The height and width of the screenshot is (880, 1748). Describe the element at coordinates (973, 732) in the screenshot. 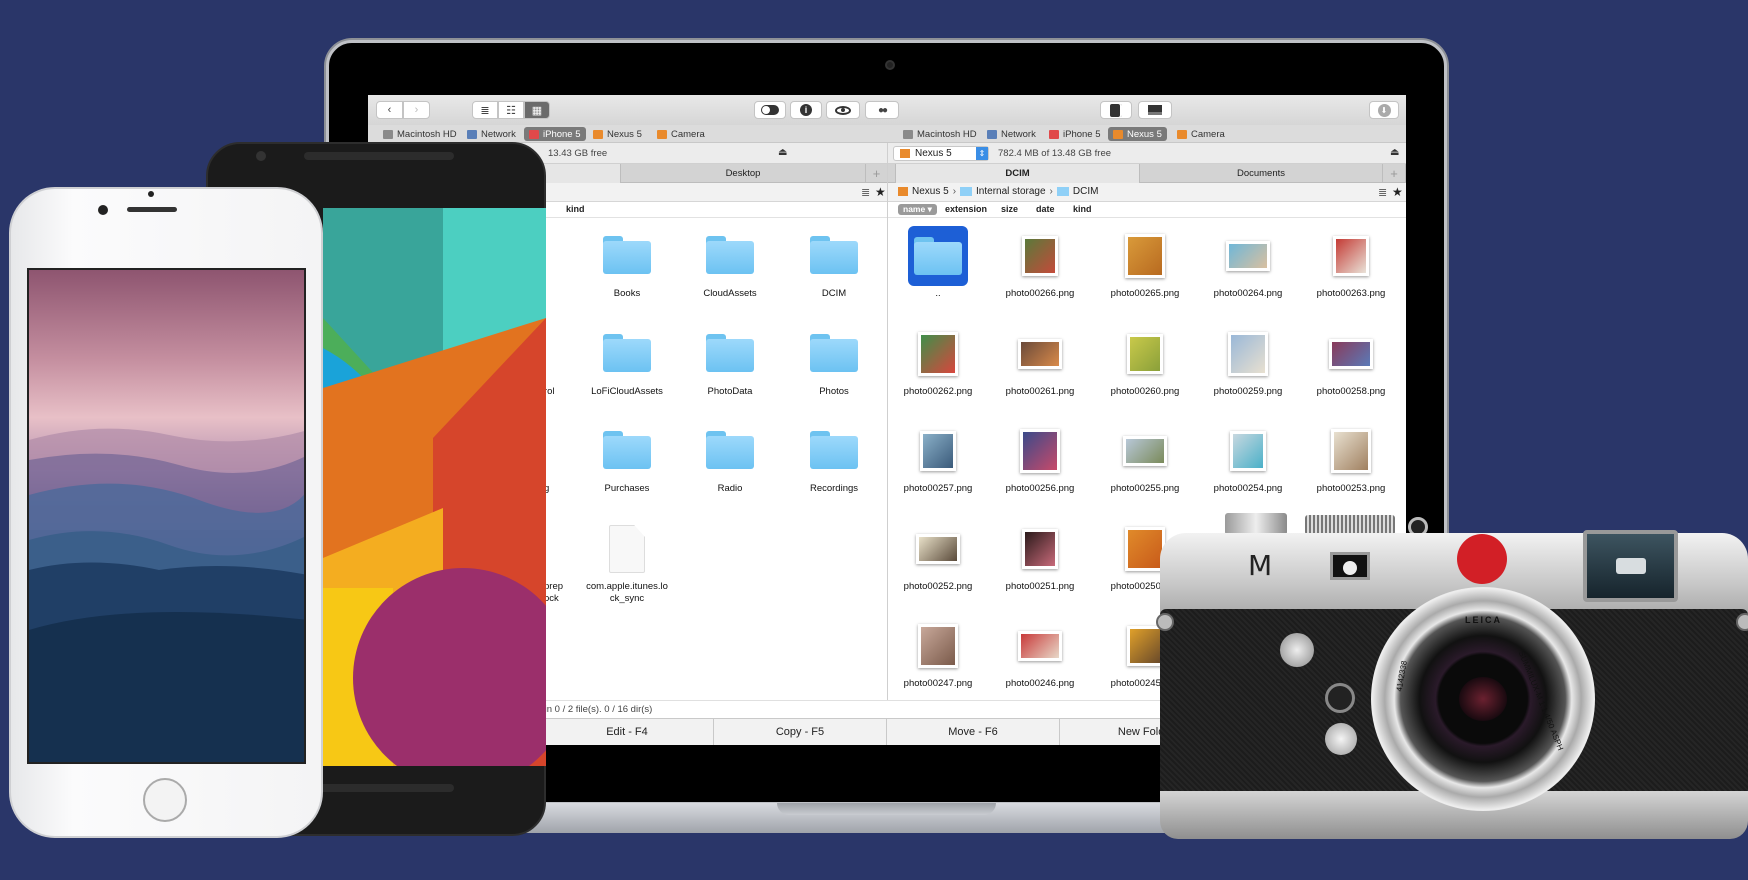

I see `move-button: Move - F6` at that location.